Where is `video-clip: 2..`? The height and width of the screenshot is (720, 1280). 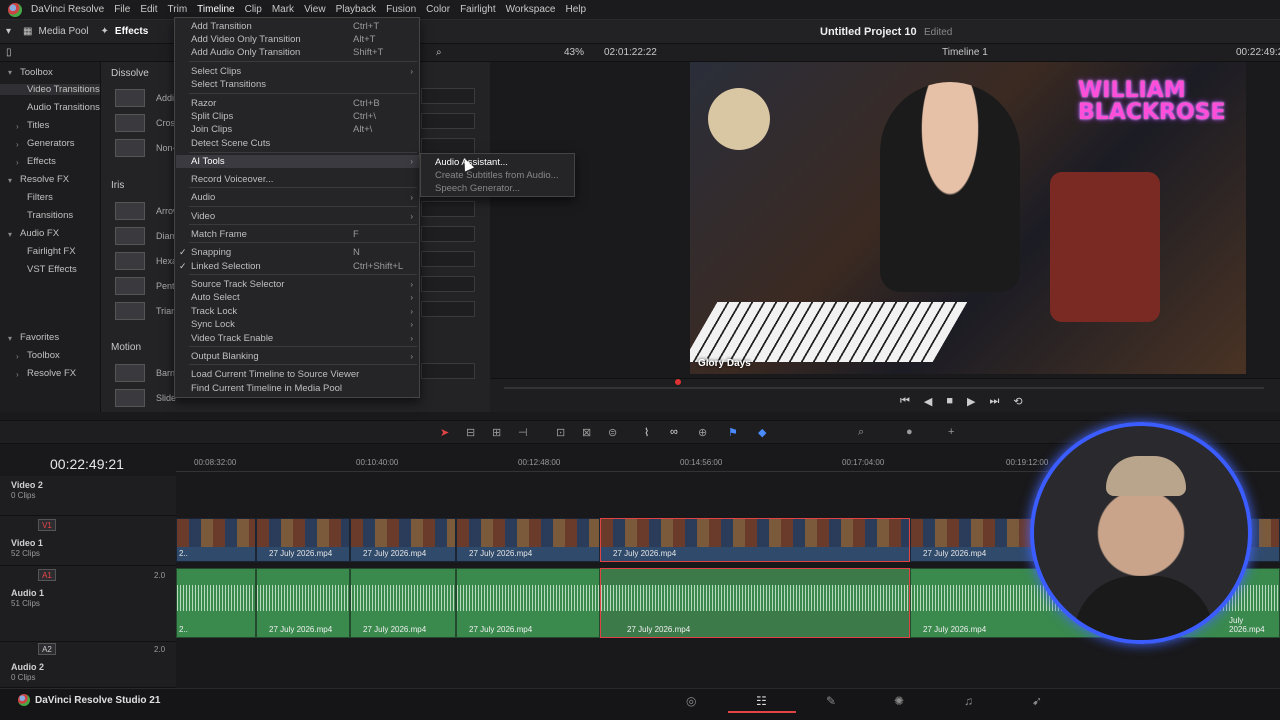 video-clip: 2.. is located at coordinates (216, 540).